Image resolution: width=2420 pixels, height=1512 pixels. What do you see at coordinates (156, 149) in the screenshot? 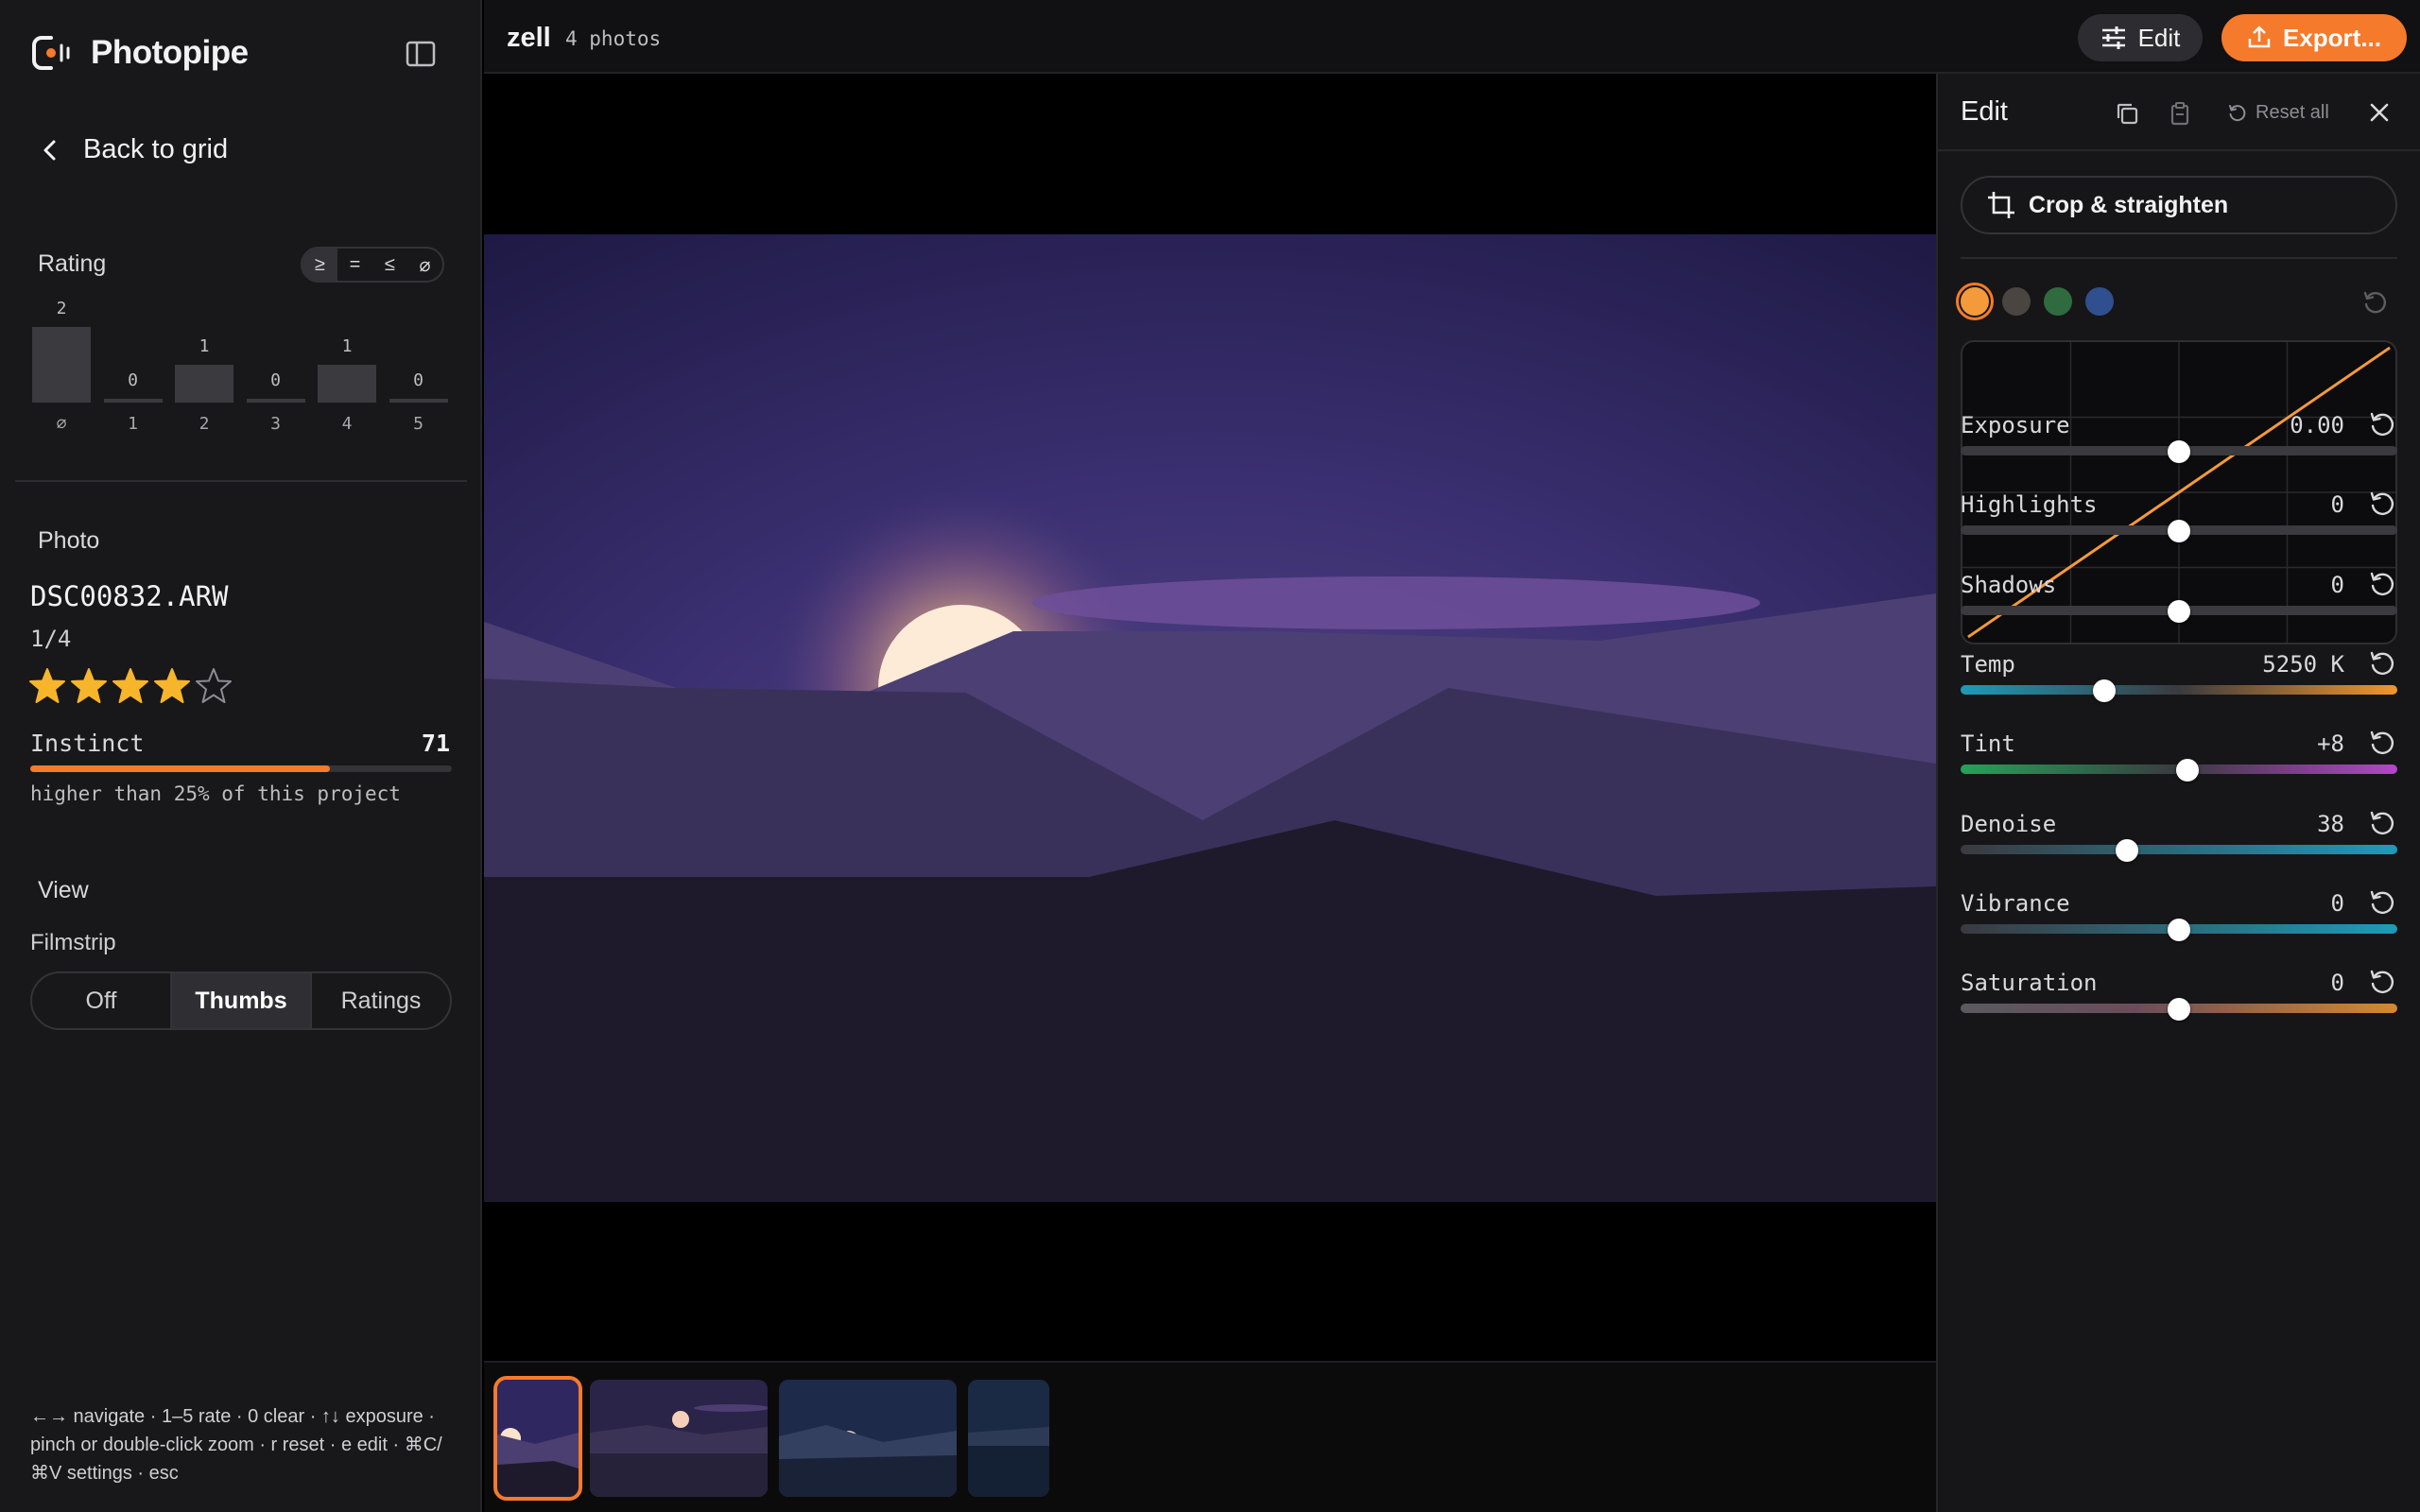
I see `back-label: Back to grid` at bounding box center [156, 149].